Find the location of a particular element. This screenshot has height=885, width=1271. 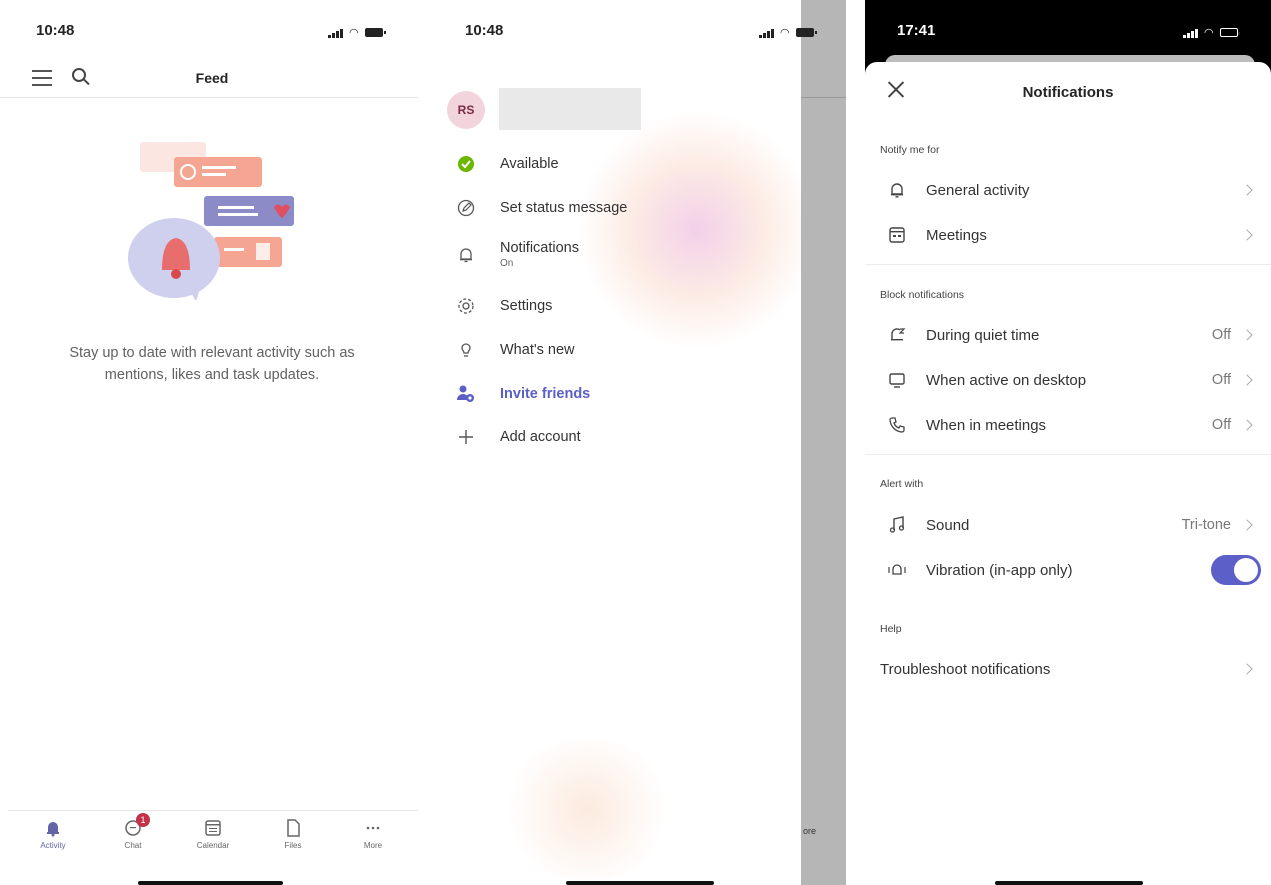

tab-chat: 1 Chat is located at coordinates (133, 841).